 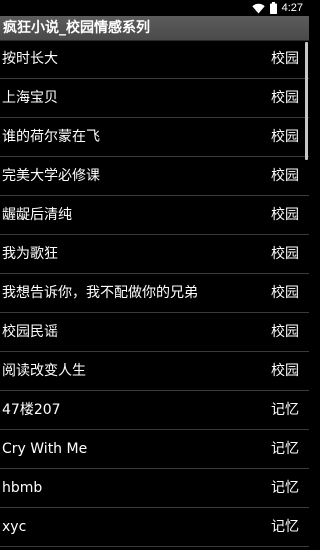 What do you see at coordinates (30, 98) in the screenshot?
I see `list-item-title: 上海宝贝` at bounding box center [30, 98].